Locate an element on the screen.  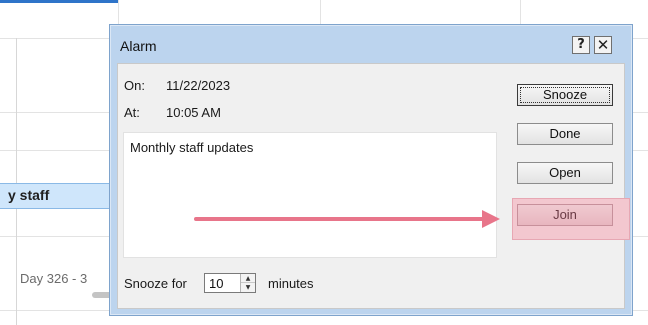
calendar-selected-tab-indicator is located at coordinates (59, 1).